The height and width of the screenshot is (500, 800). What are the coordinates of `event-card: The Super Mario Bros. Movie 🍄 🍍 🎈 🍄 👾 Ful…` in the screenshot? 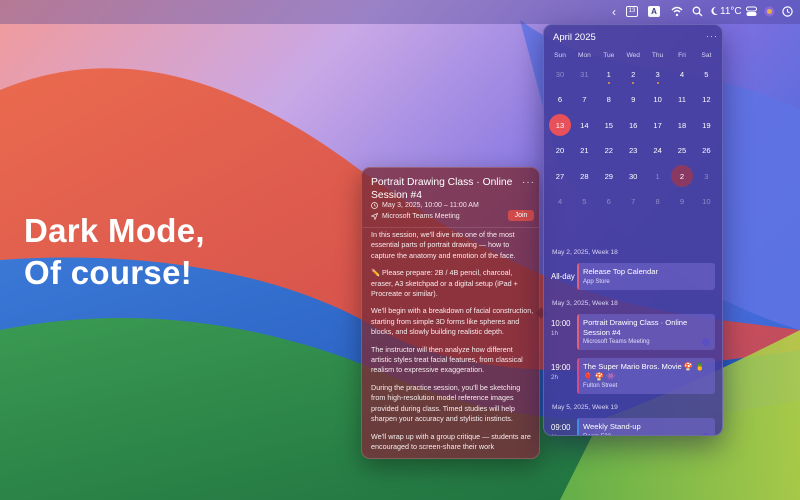 It's located at (646, 376).